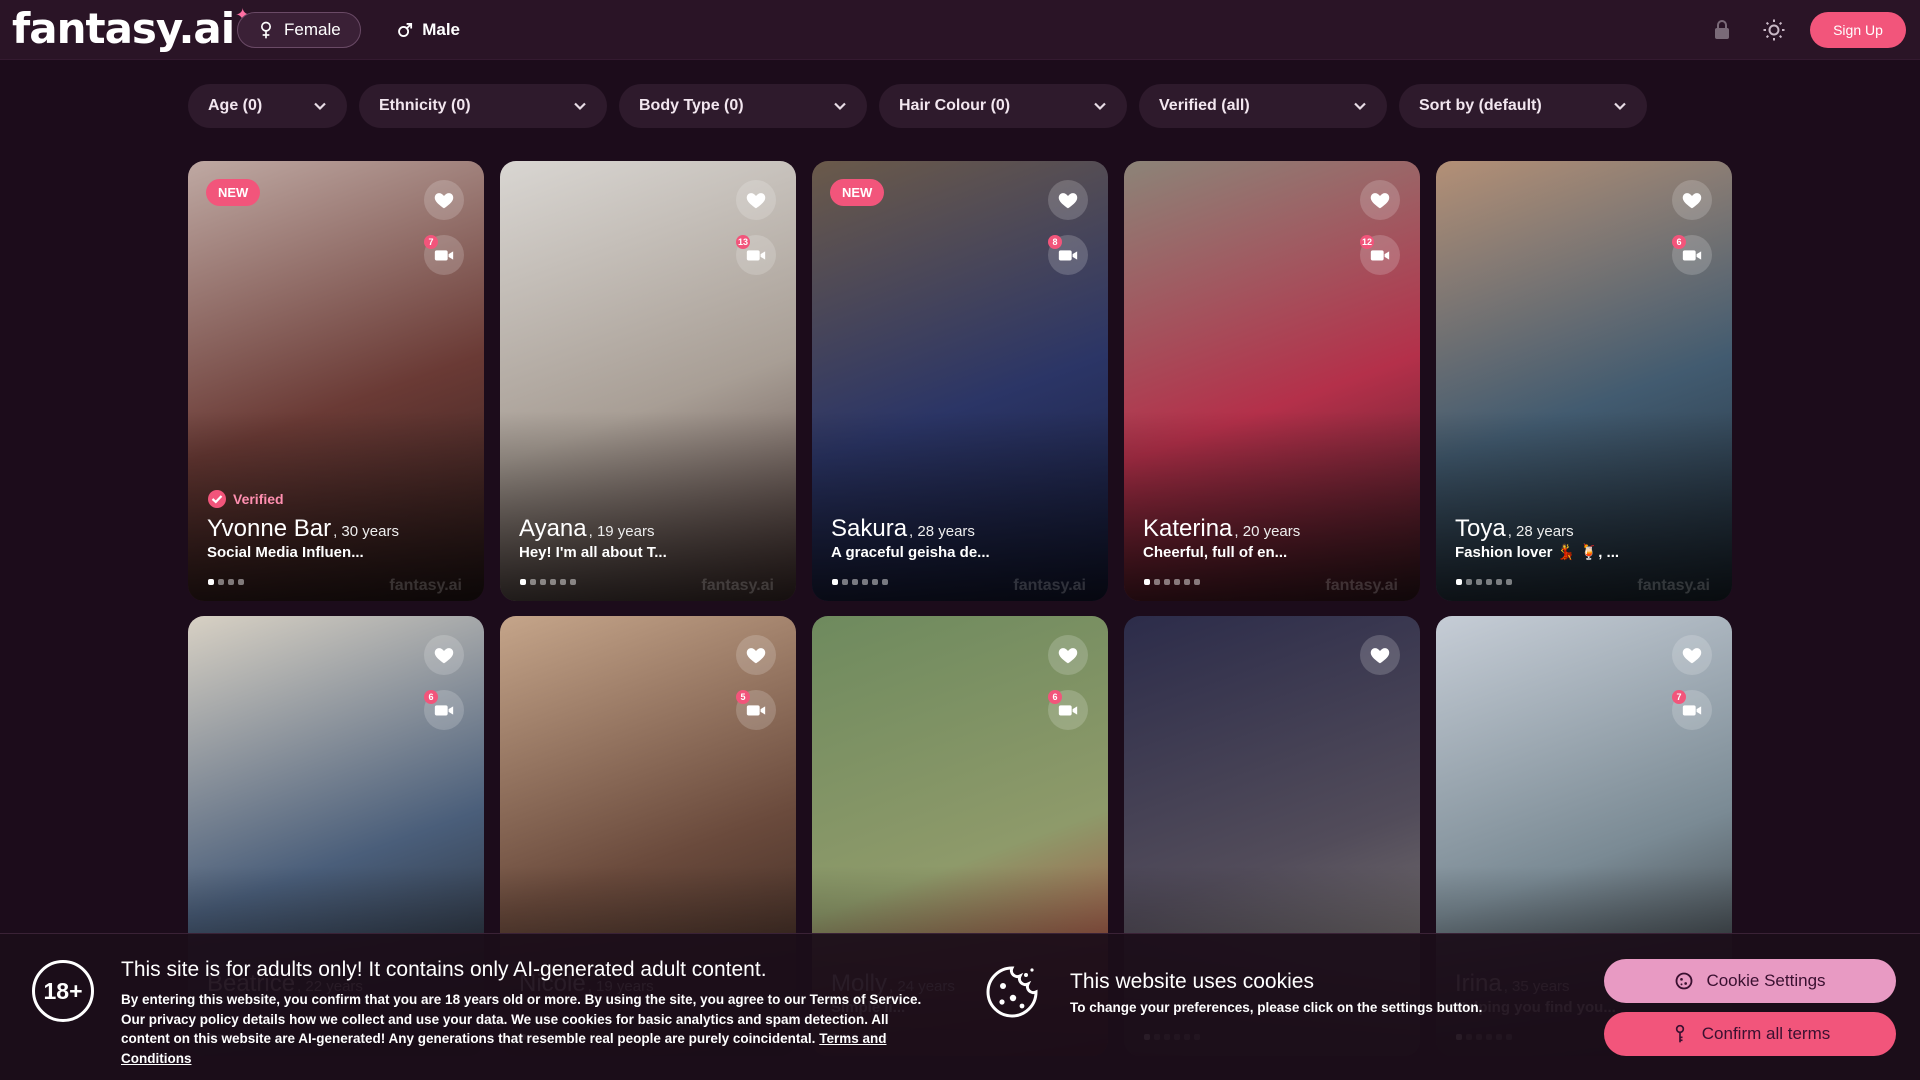 This screenshot has width=1920, height=1080. I want to click on character-age: , 30 years, so click(366, 531).